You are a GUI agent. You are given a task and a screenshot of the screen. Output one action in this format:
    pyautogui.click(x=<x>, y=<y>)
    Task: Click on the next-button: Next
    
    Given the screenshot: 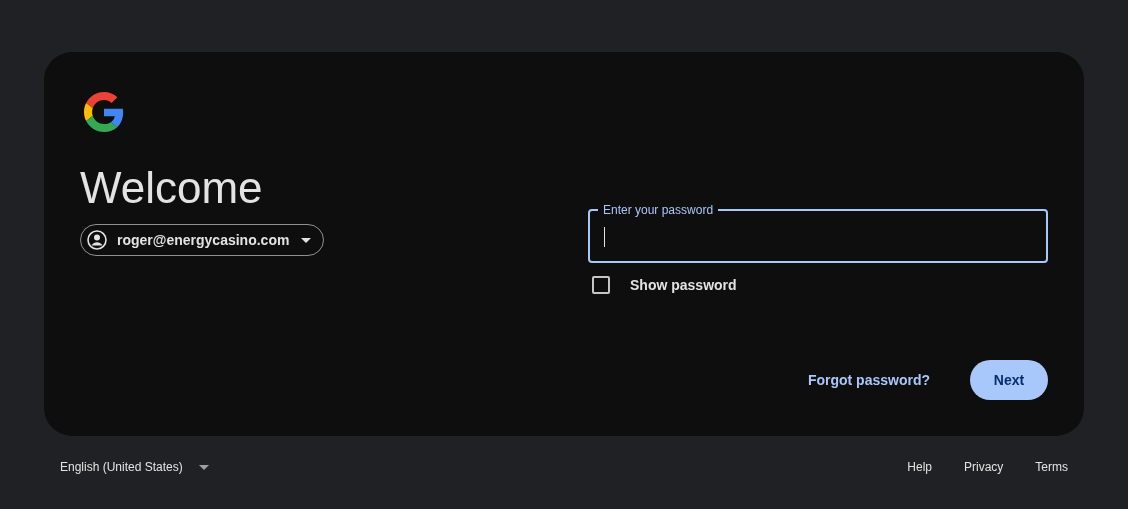 What is the action you would take?
    pyautogui.click(x=1009, y=380)
    